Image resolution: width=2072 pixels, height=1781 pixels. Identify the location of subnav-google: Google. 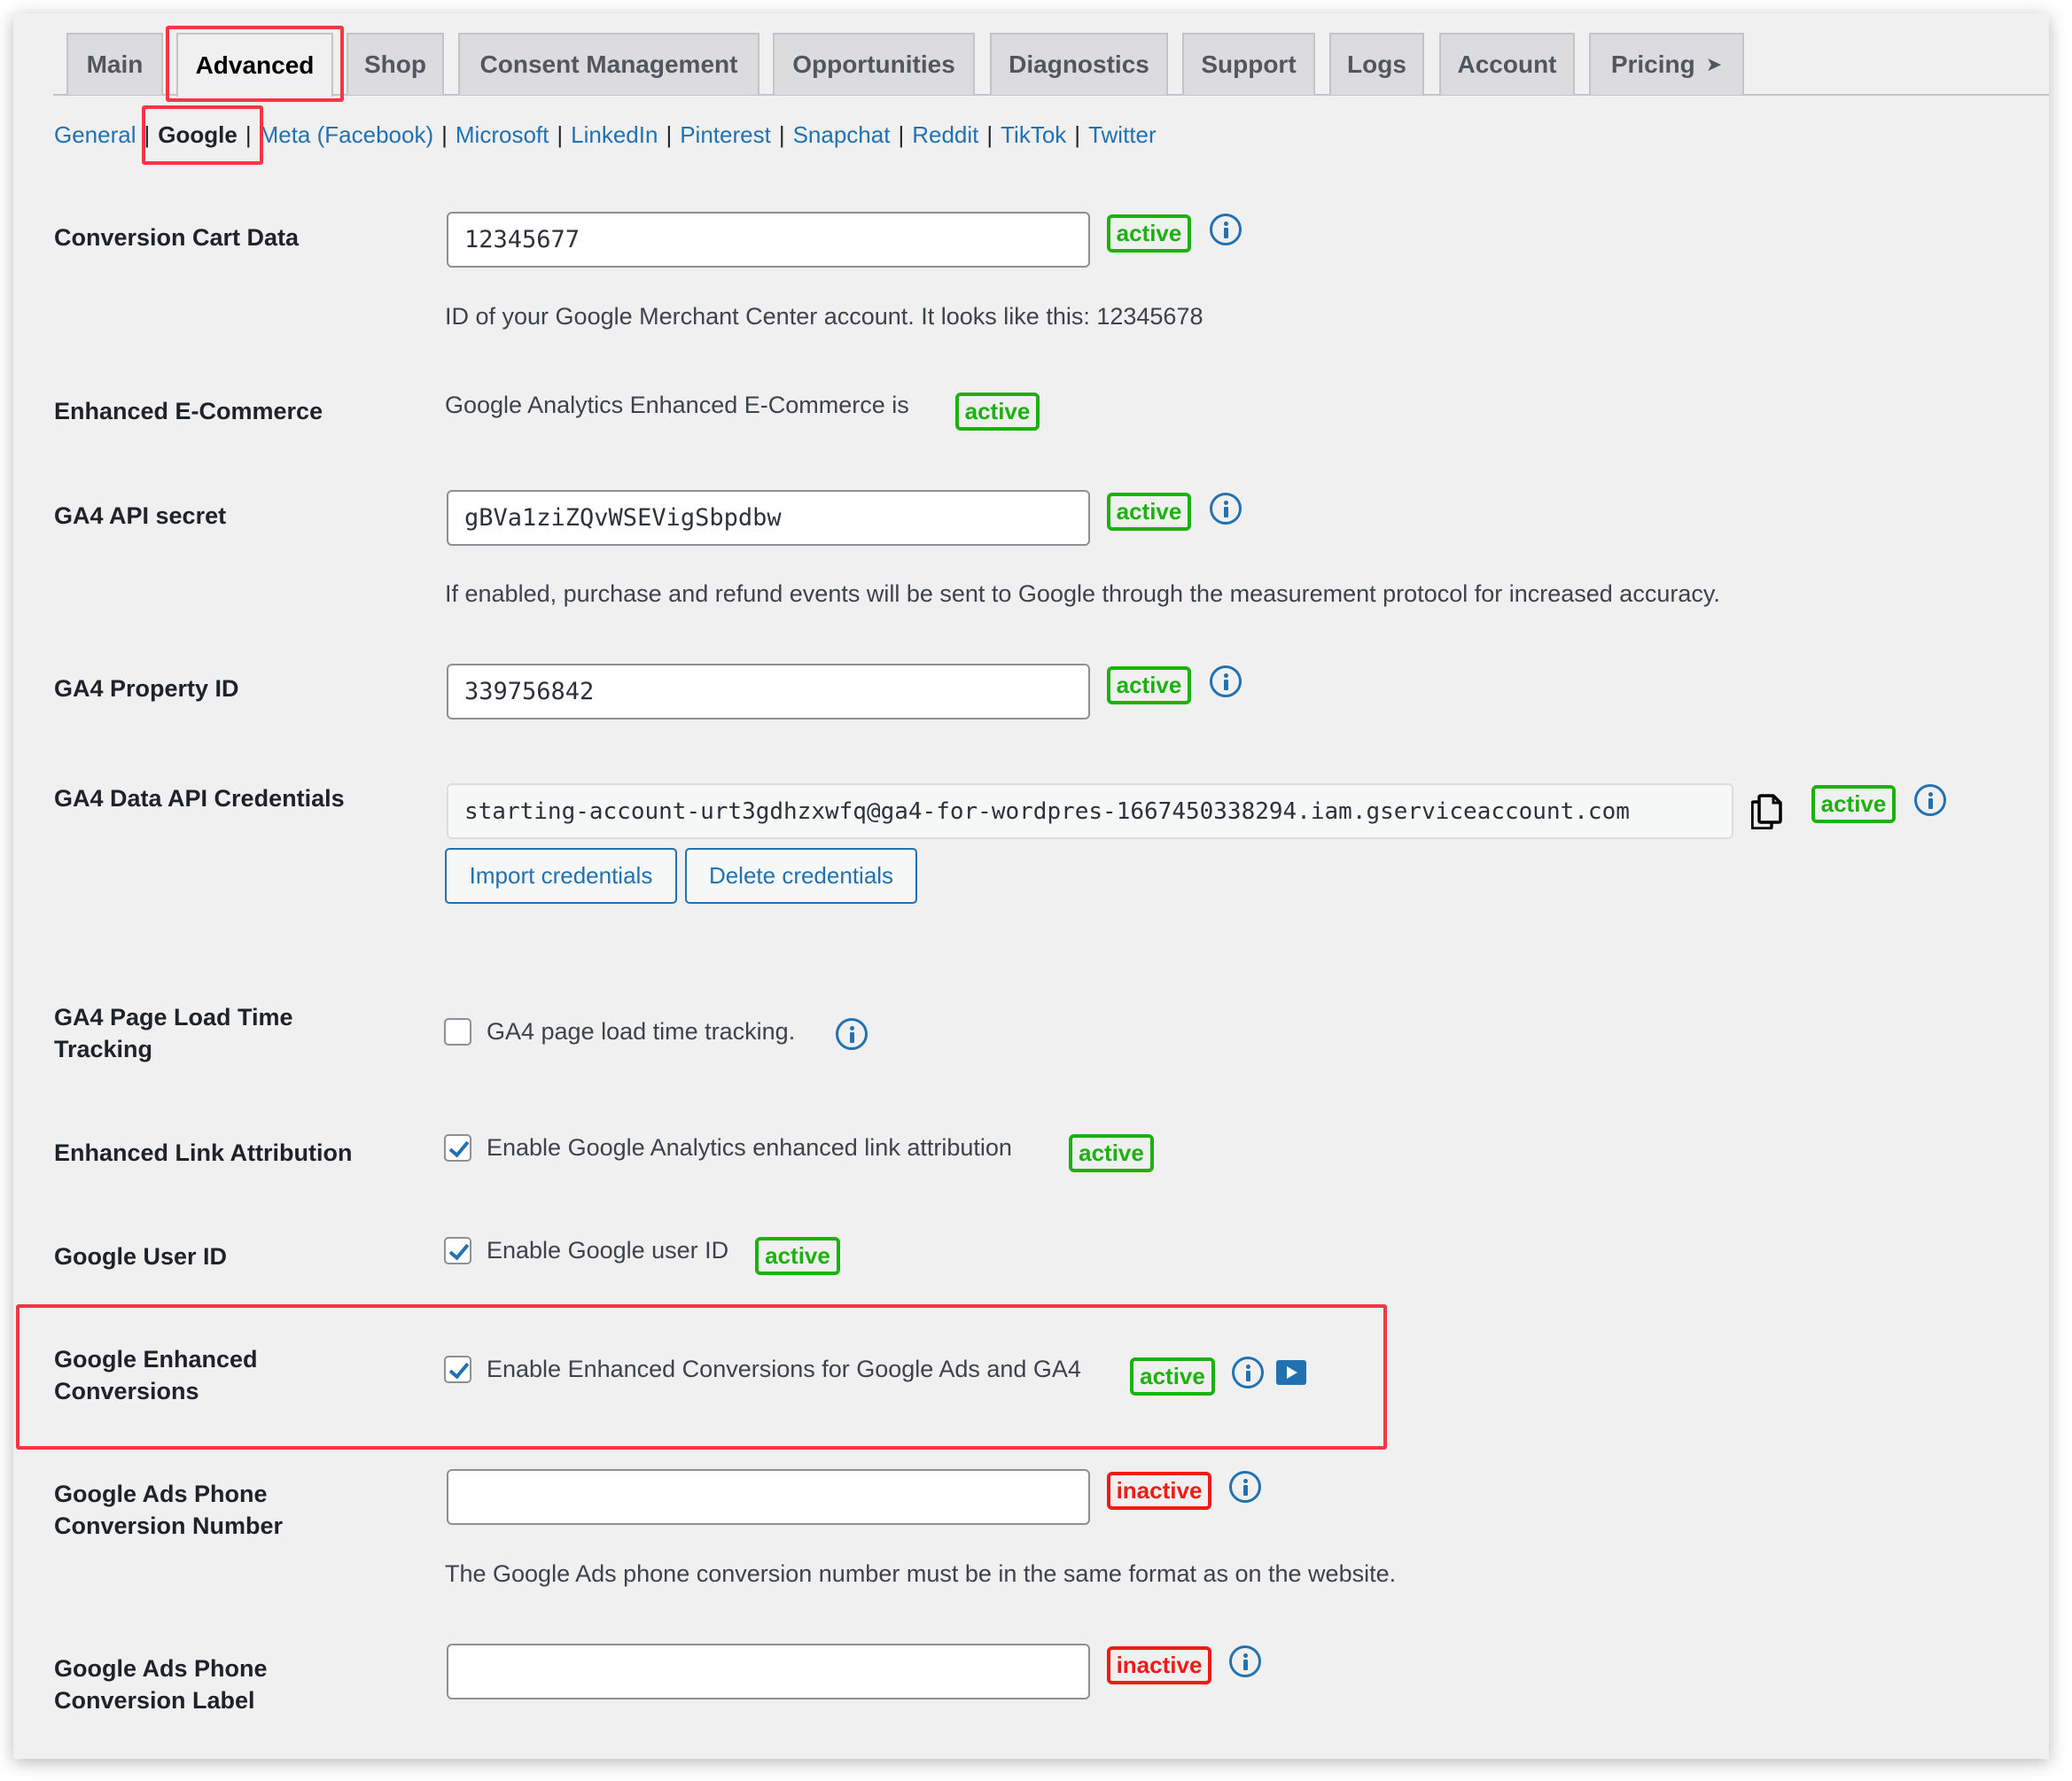
(198, 135).